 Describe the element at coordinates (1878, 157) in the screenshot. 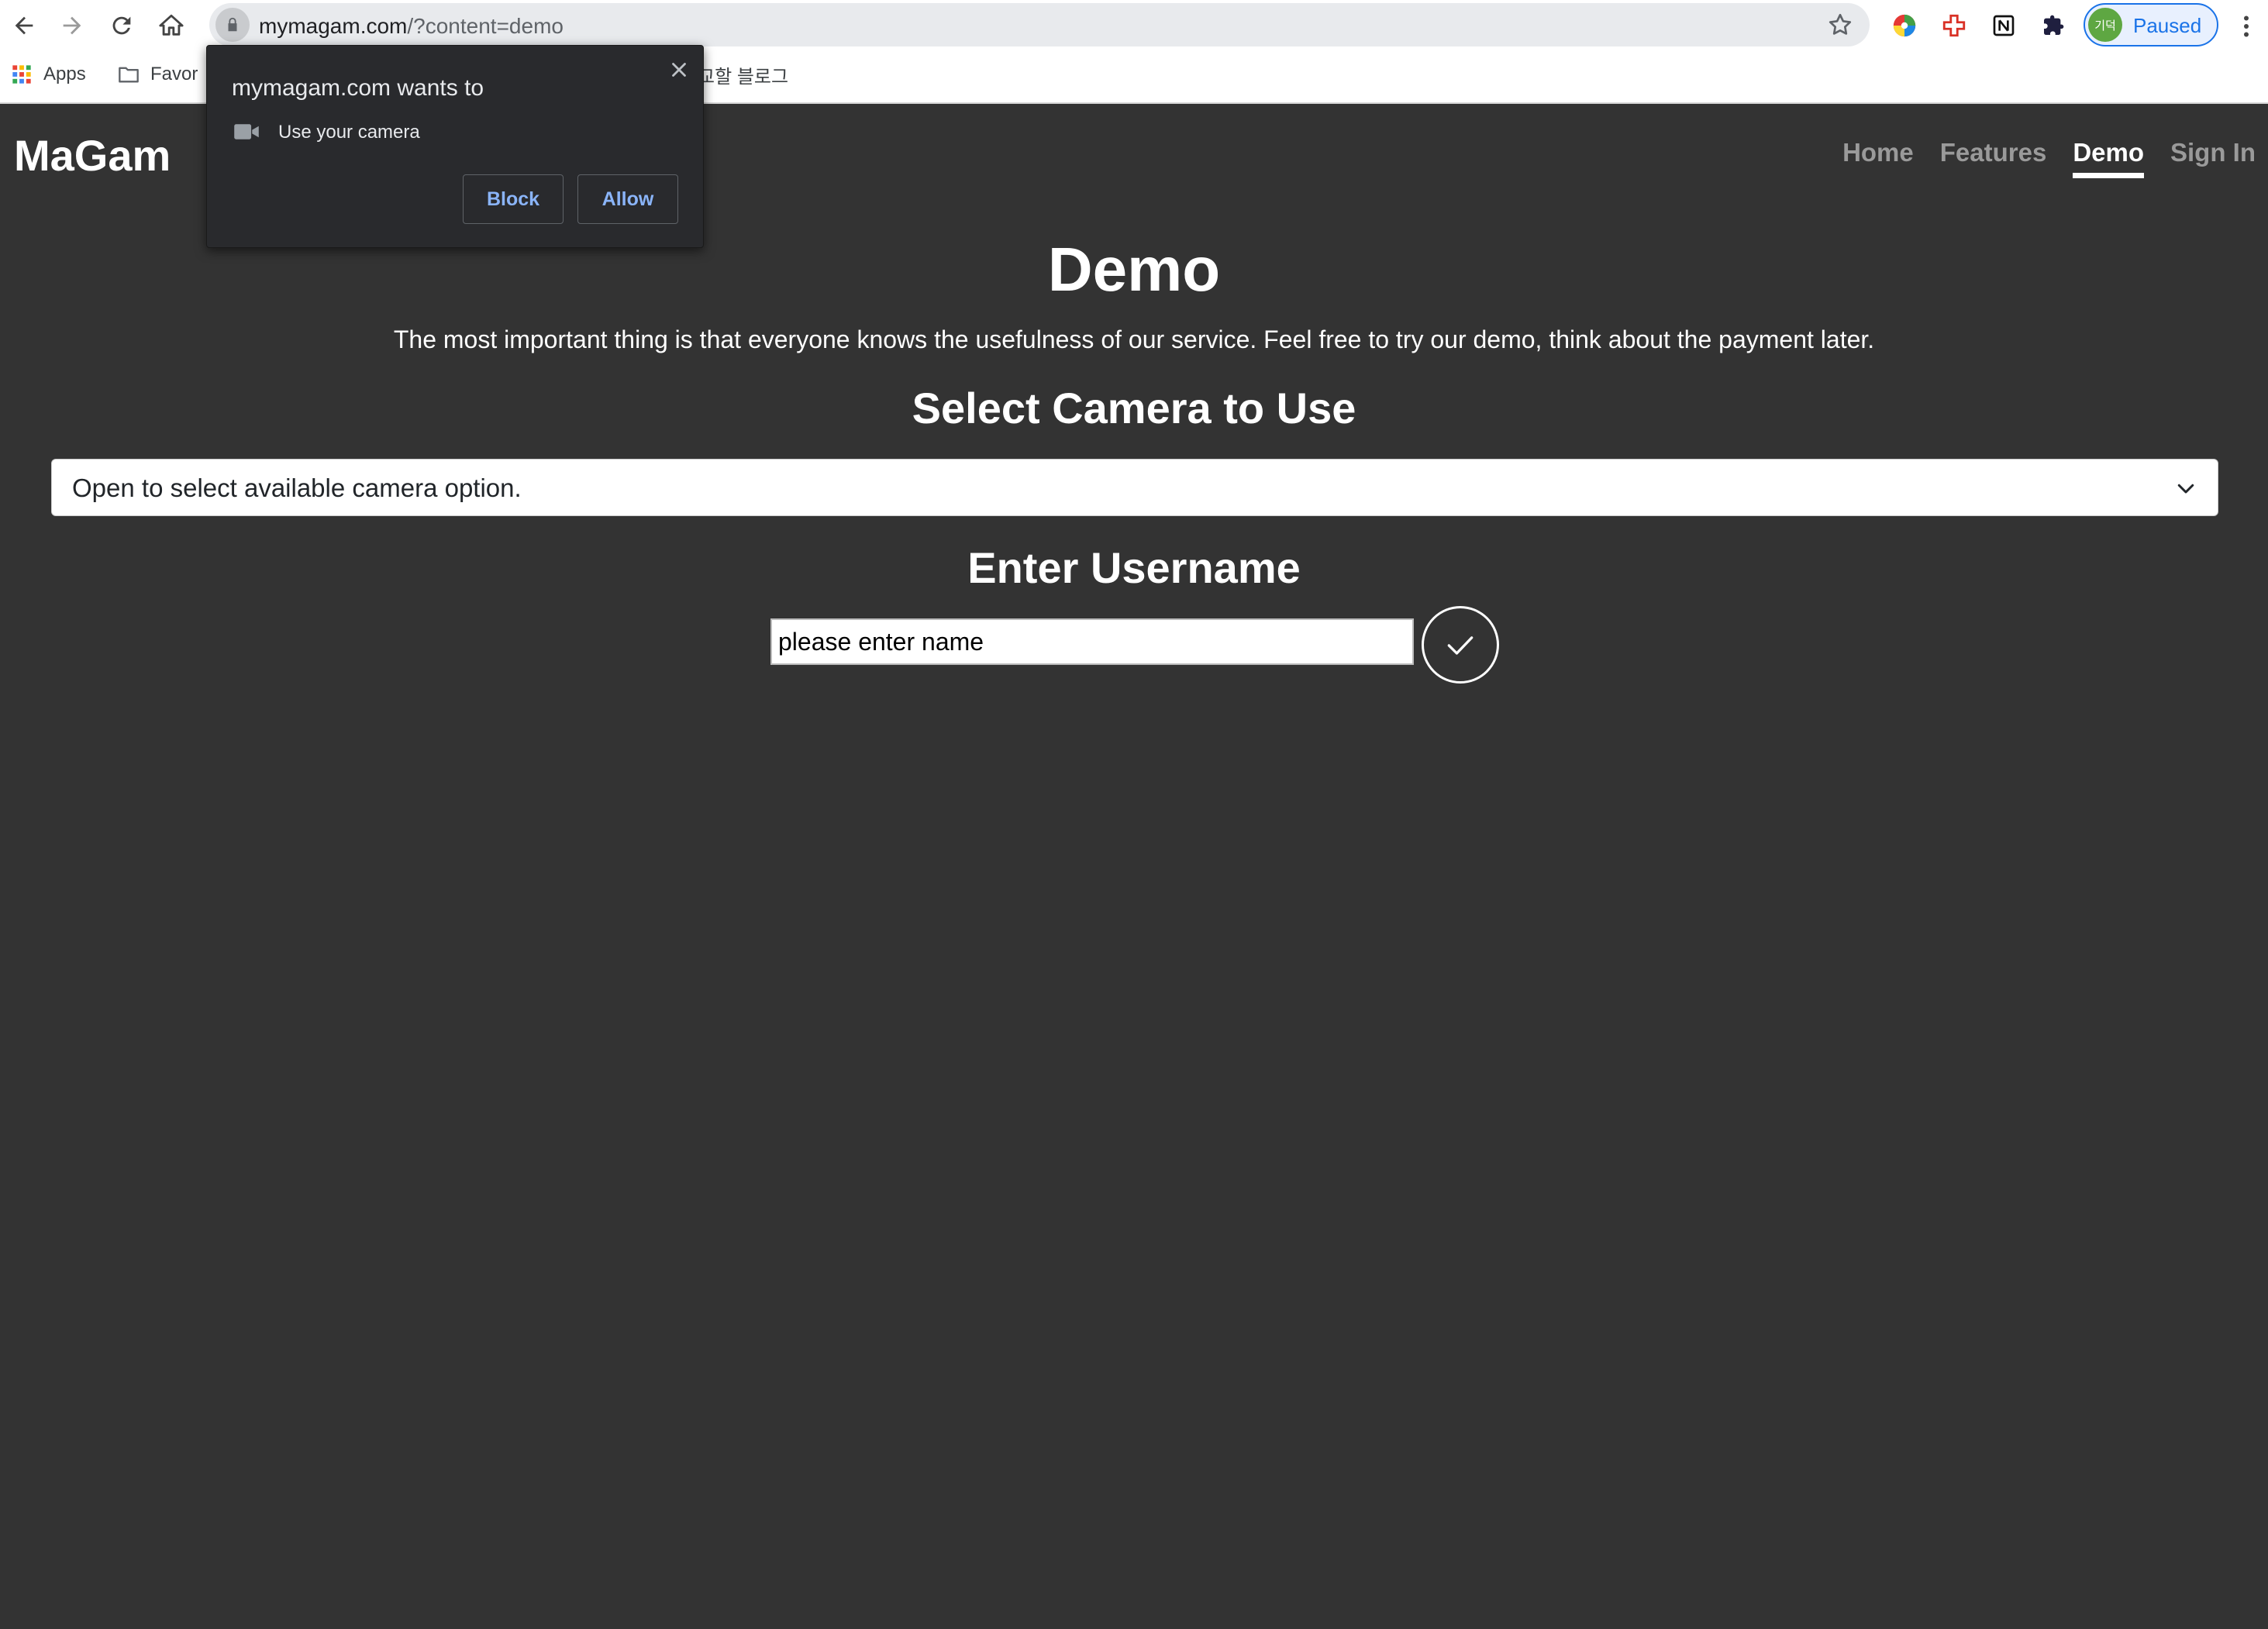

I see `nav-home: Home` at that location.